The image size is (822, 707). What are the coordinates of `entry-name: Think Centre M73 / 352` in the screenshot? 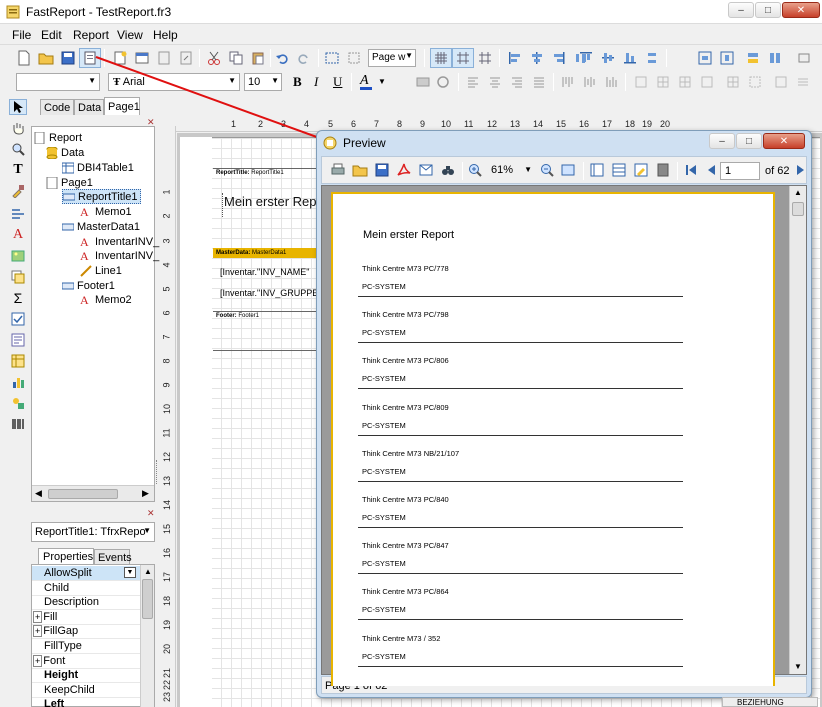 It's located at (401, 638).